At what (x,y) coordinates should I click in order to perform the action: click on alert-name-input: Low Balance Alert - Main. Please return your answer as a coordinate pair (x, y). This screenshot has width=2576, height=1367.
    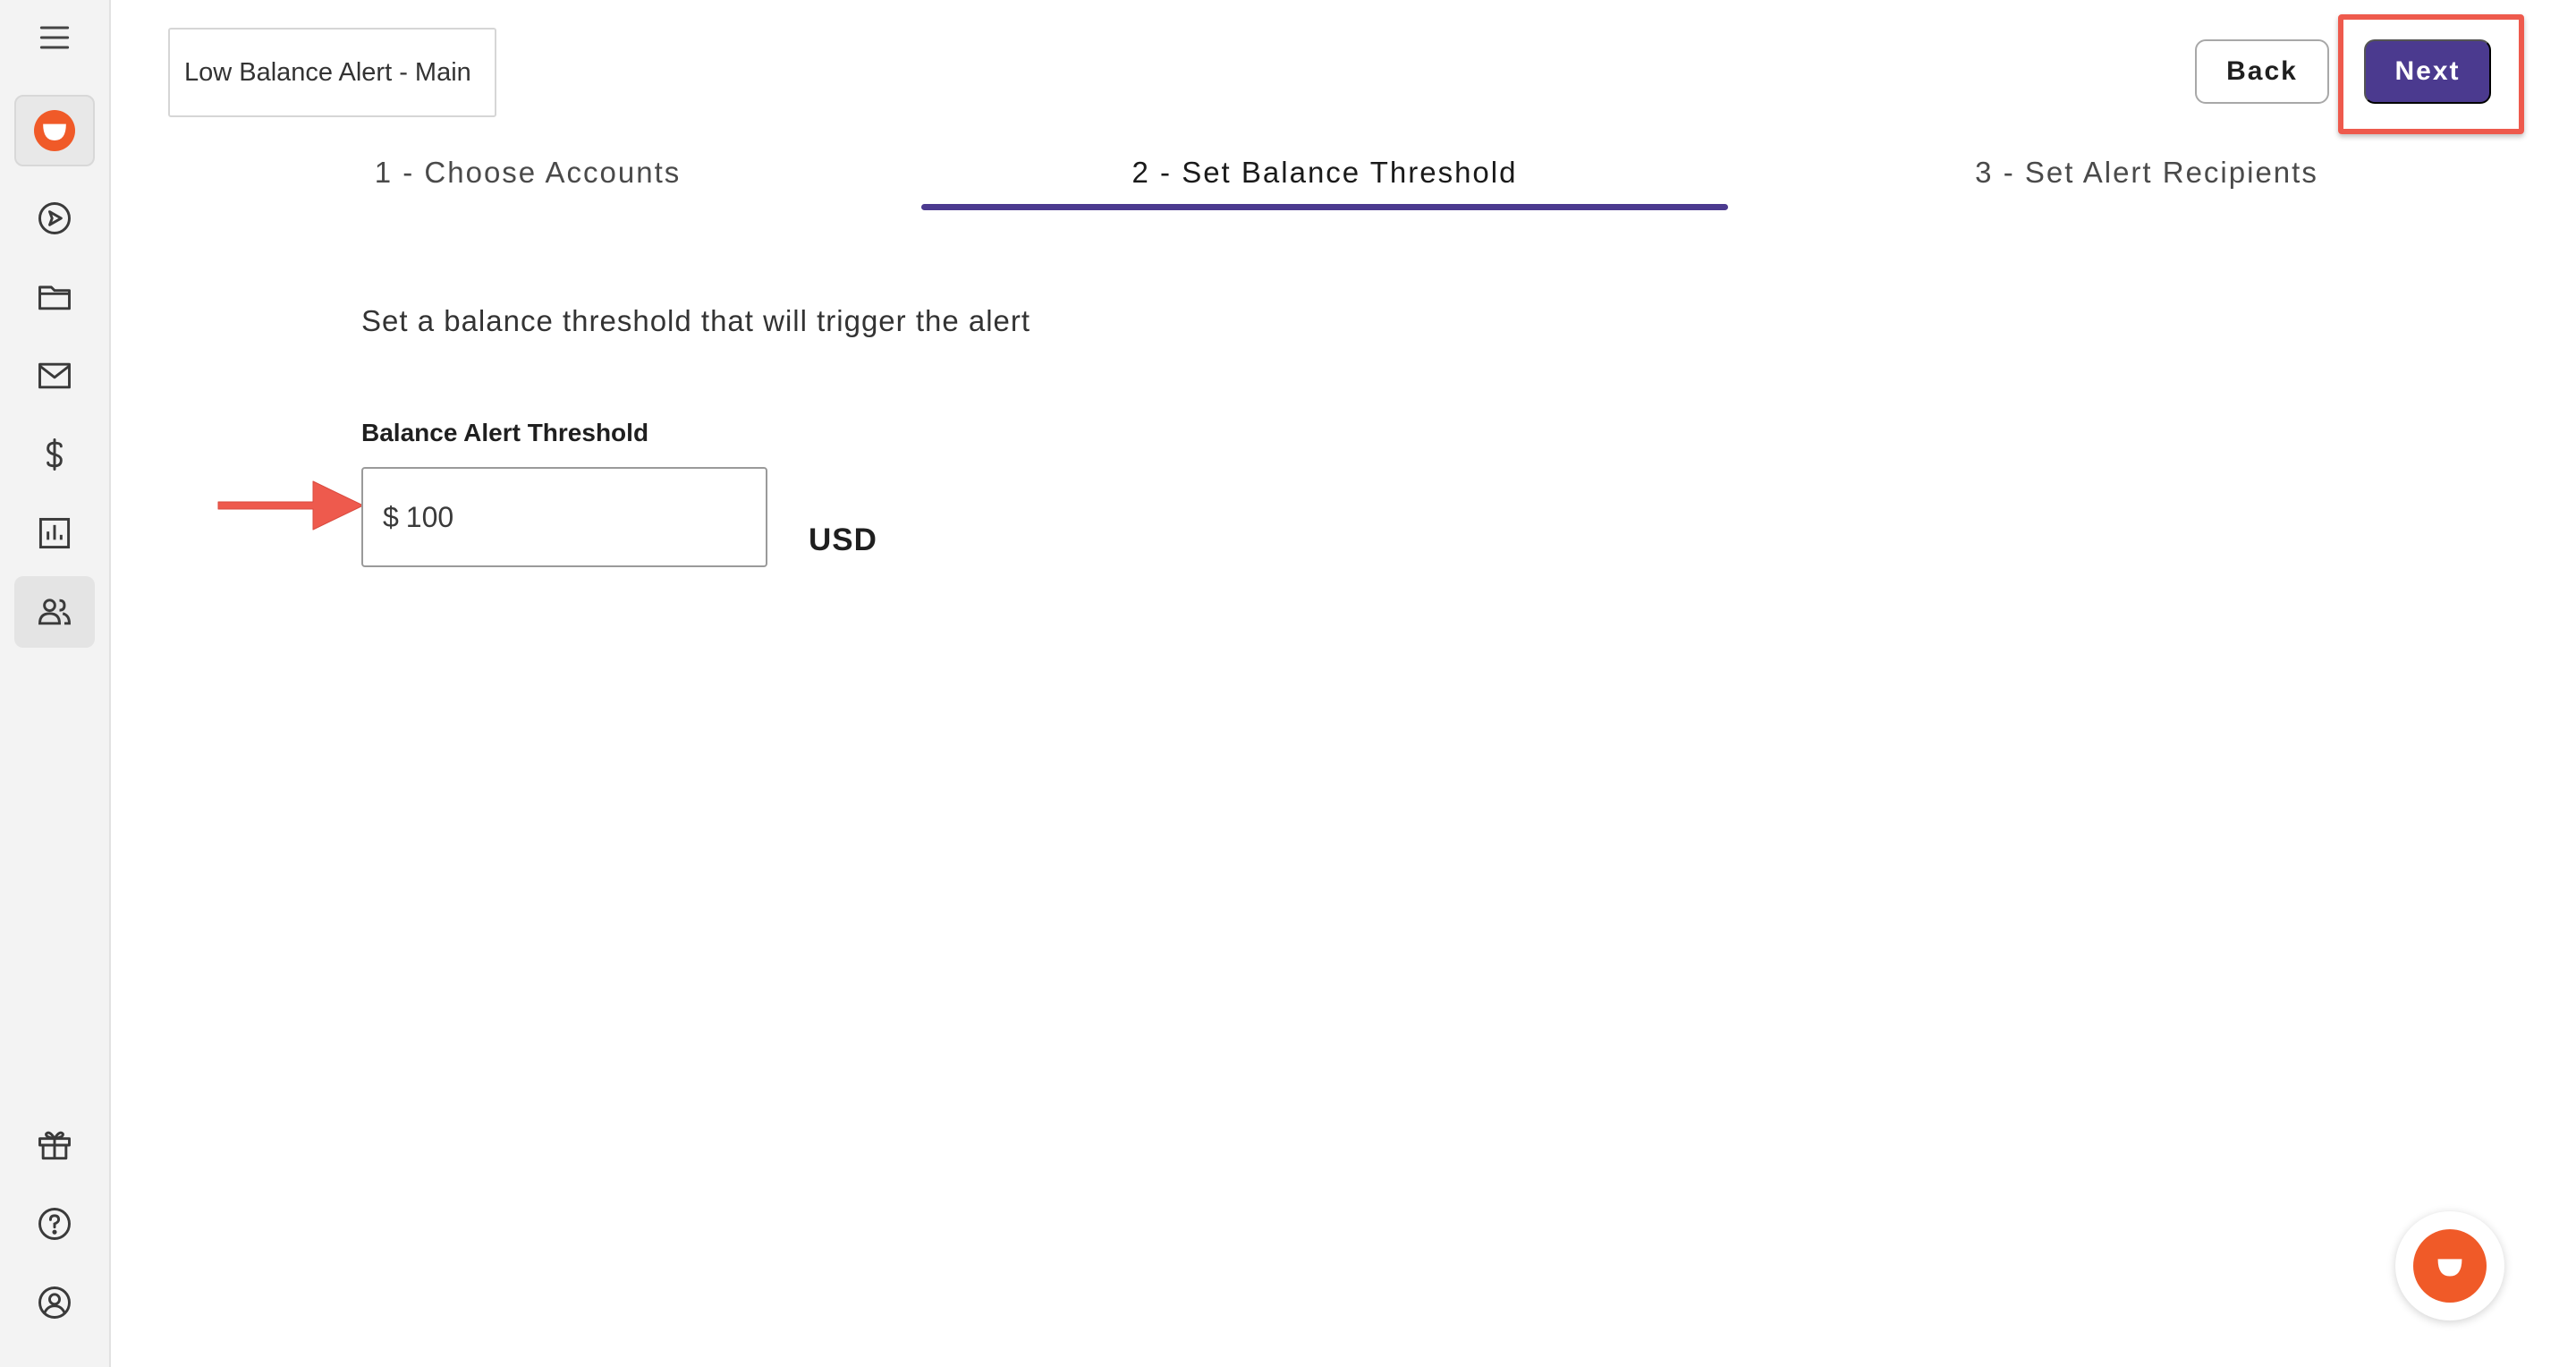
    Looking at the image, I should click on (332, 72).